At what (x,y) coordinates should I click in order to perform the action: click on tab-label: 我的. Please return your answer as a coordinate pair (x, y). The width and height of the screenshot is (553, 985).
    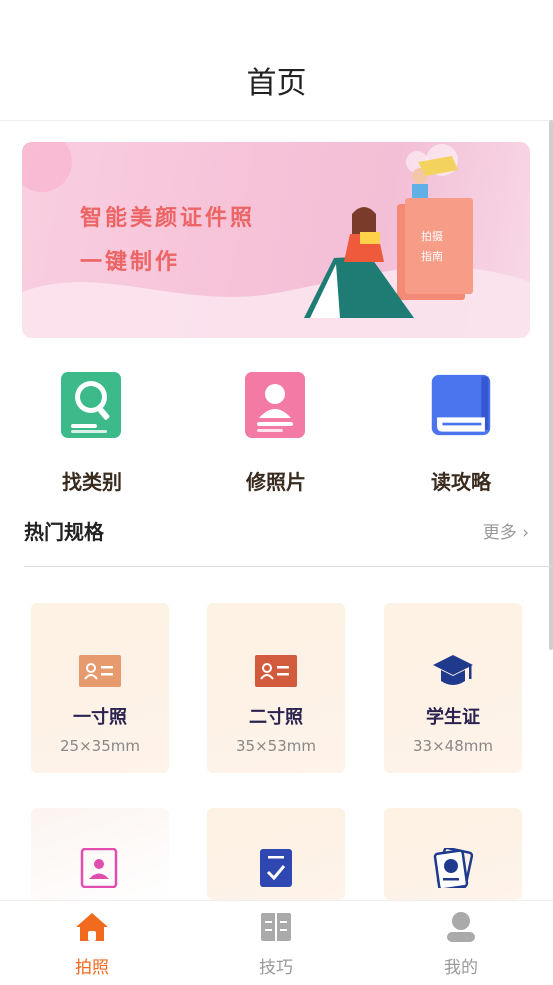
    Looking at the image, I should click on (461, 968).